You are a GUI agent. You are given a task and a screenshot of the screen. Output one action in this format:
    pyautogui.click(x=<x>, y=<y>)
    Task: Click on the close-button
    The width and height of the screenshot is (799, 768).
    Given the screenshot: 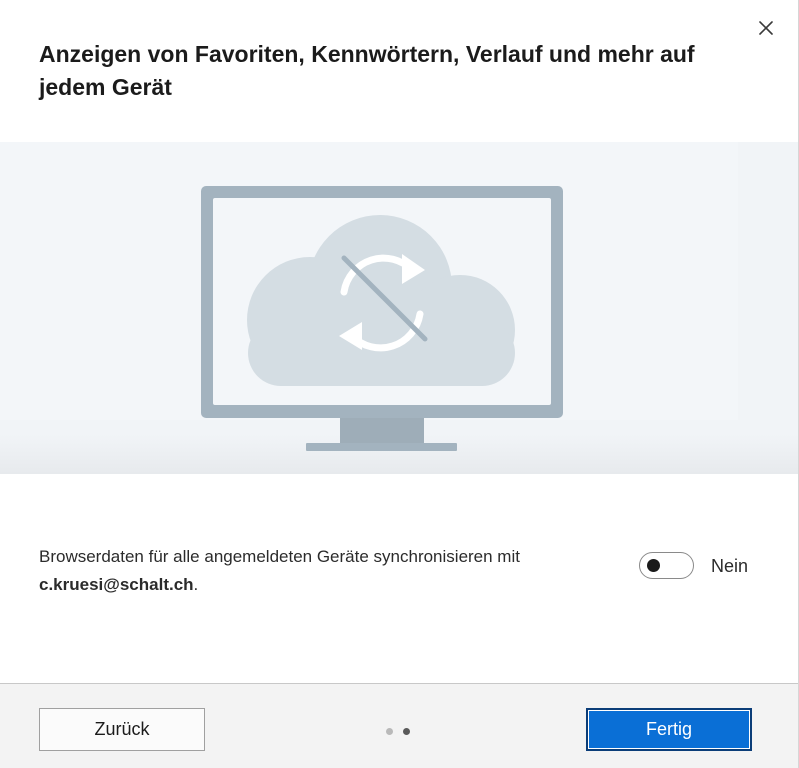 What is the action you would take?
    pyautogui.click(x=766, y=28)
    